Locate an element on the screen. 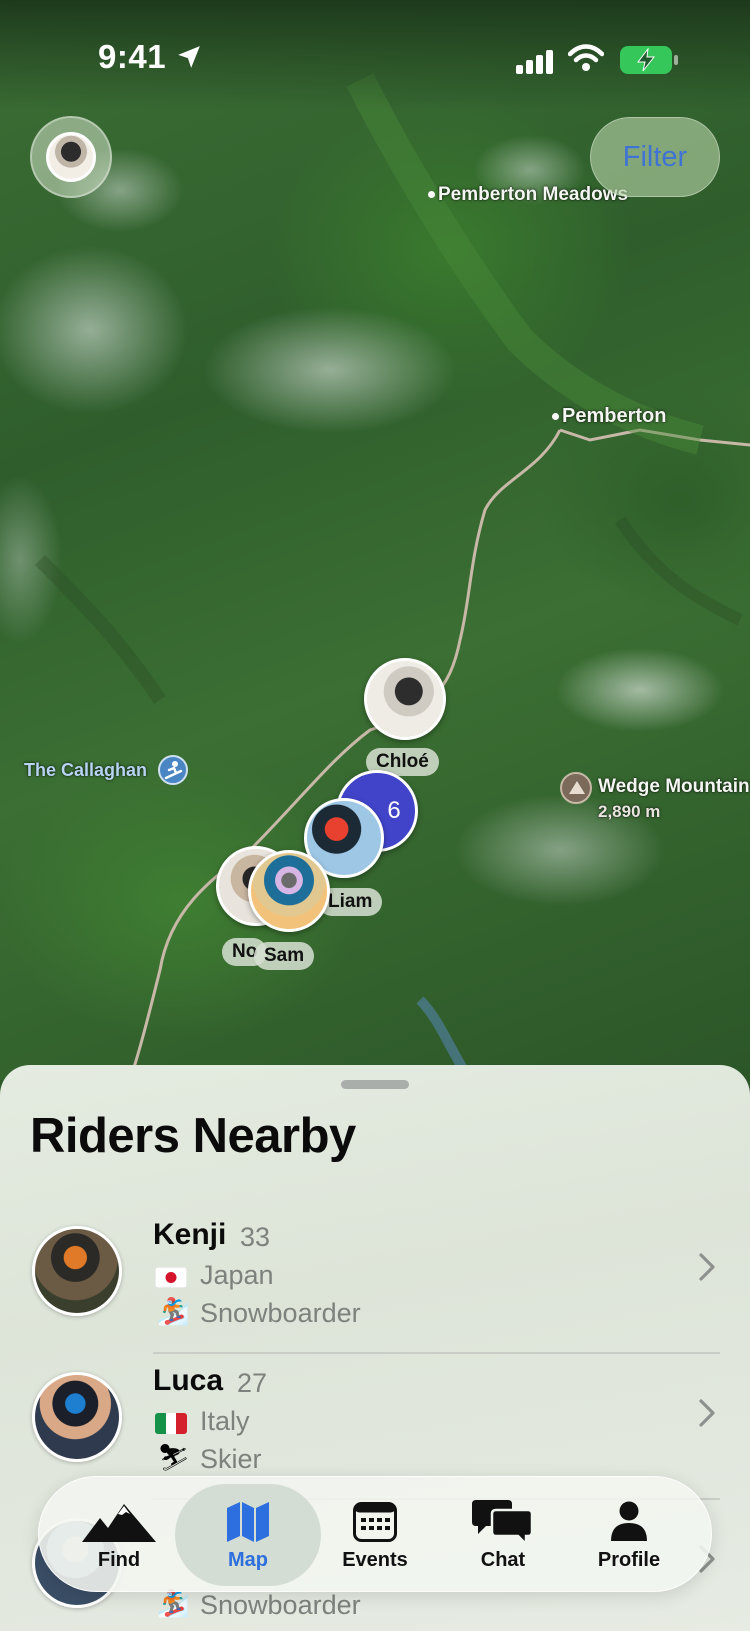 This screenshot has height=1631, width=750. tab-label: Events is located at coordinates (375, 1560).